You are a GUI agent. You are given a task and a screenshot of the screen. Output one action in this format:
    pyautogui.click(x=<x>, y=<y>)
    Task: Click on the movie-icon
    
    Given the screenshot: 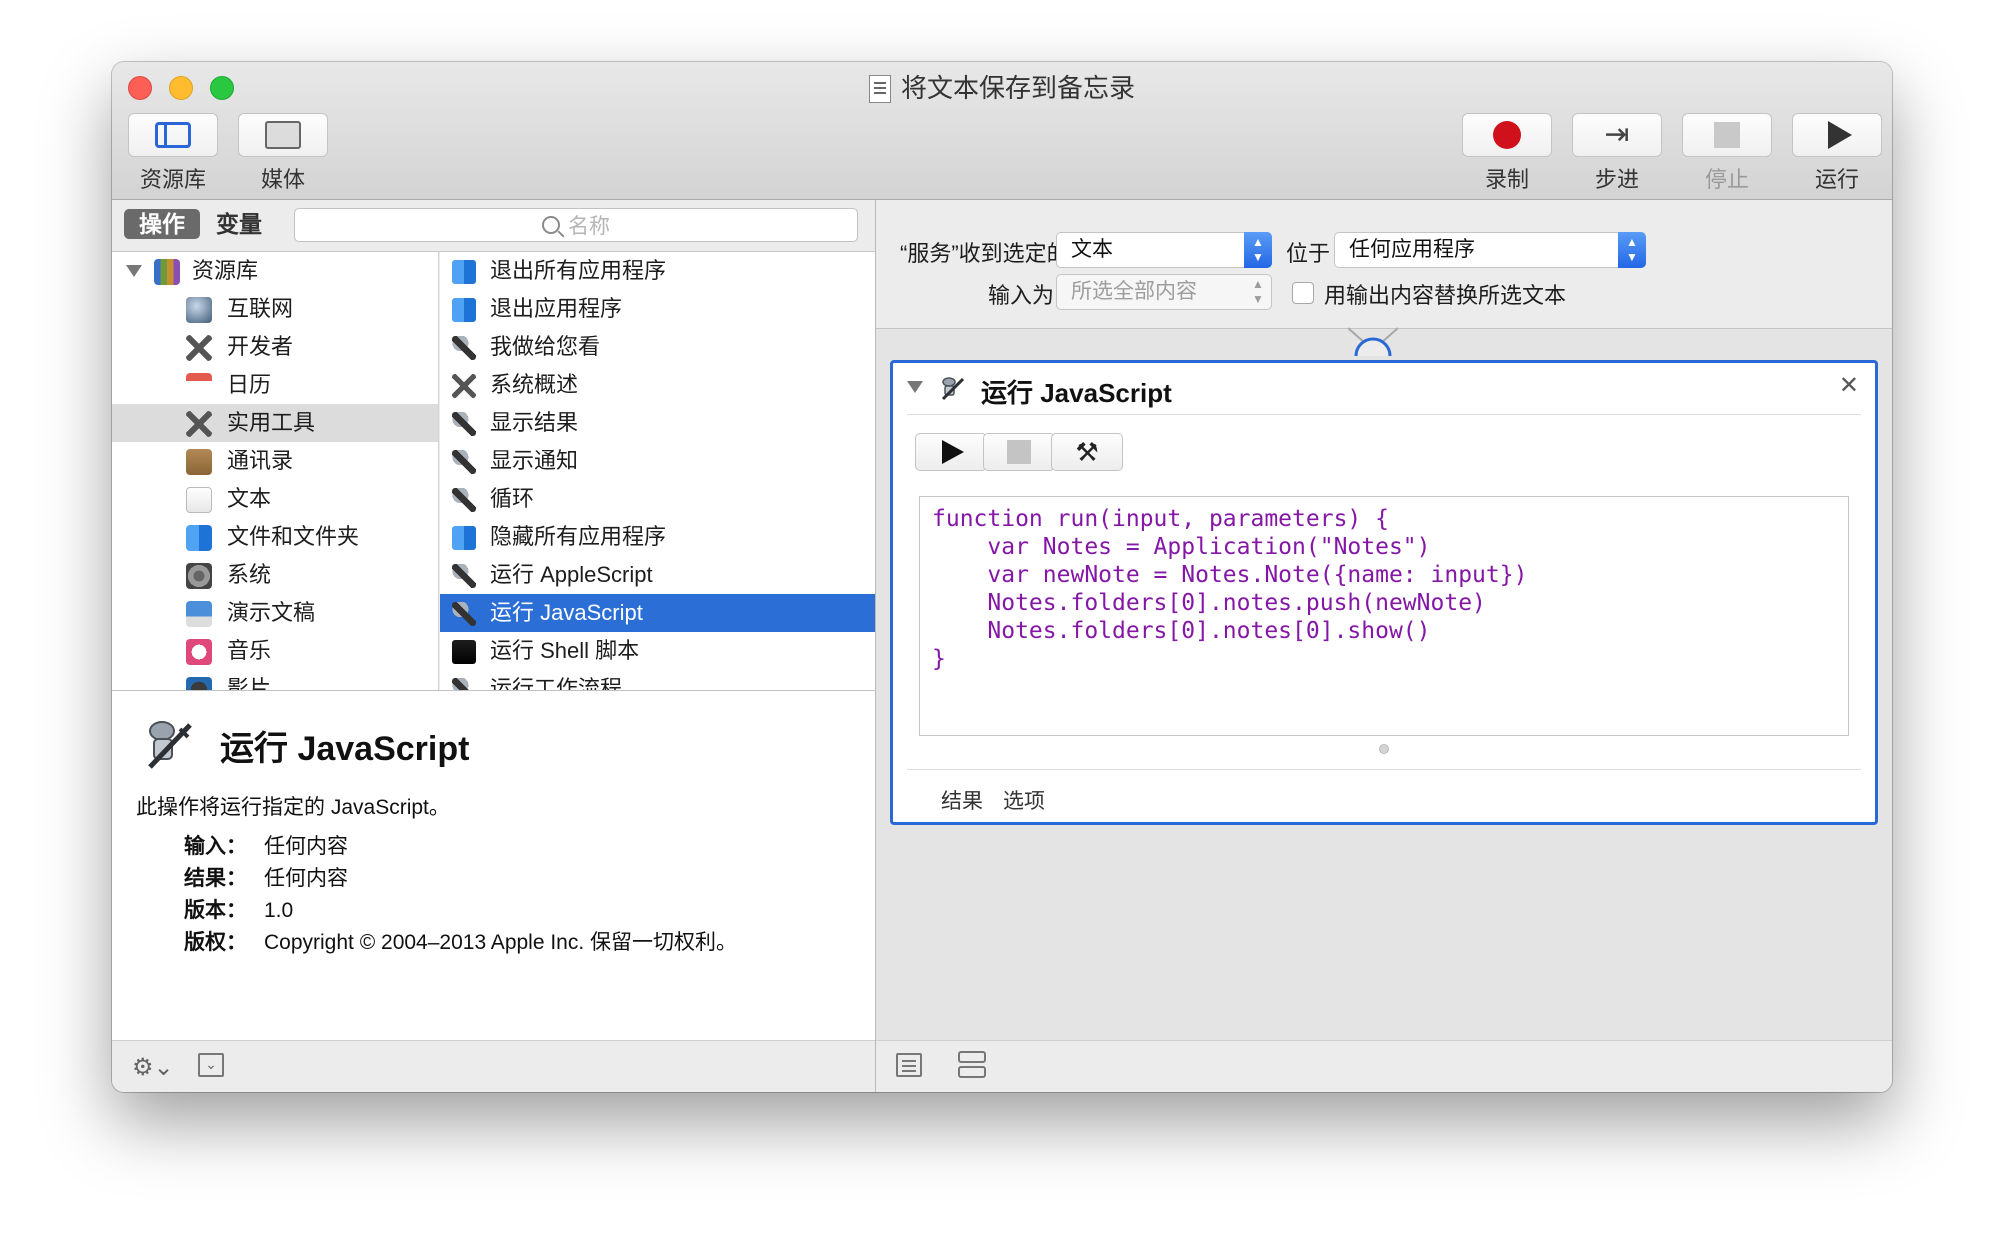 What is the action you would take?
    pyautogui.click(x=199, y=683)
    